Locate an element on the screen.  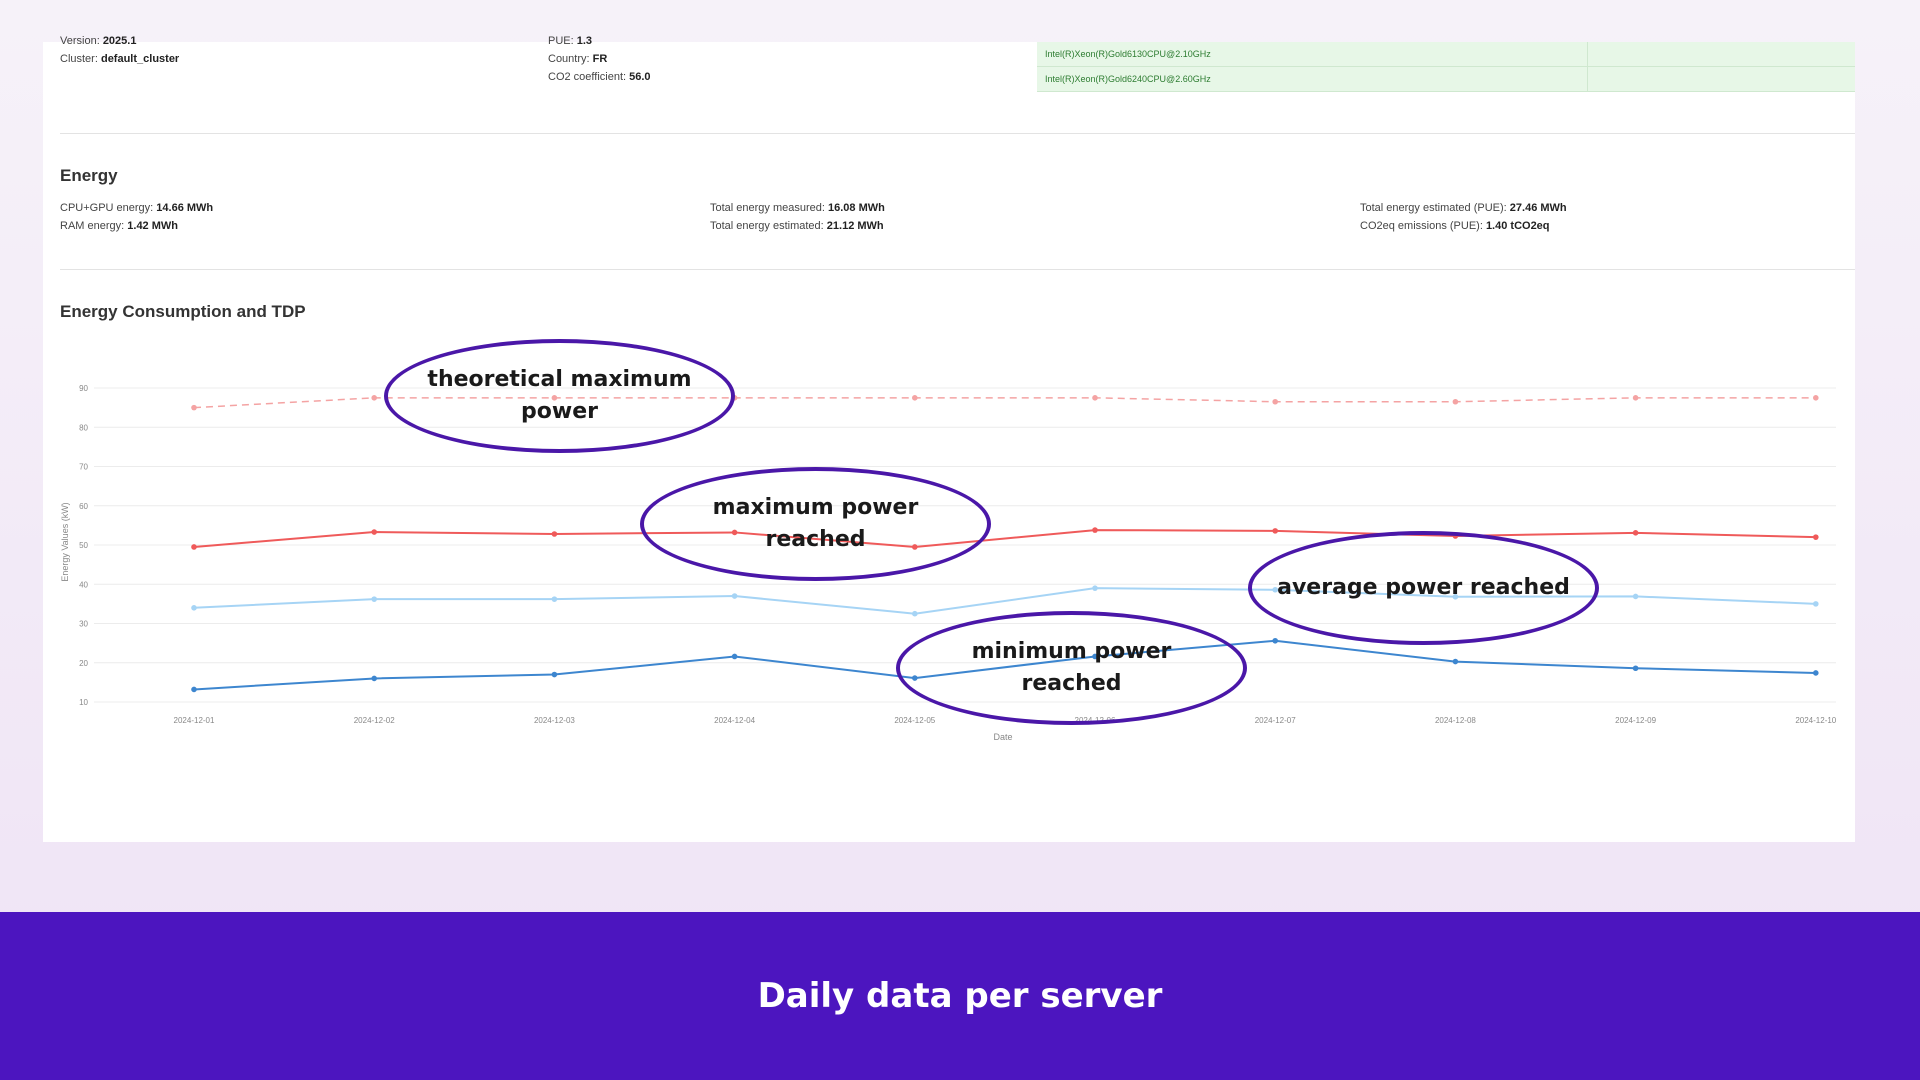
avg-reached-annotation: average power reached is located at coordinates (1423, 588).